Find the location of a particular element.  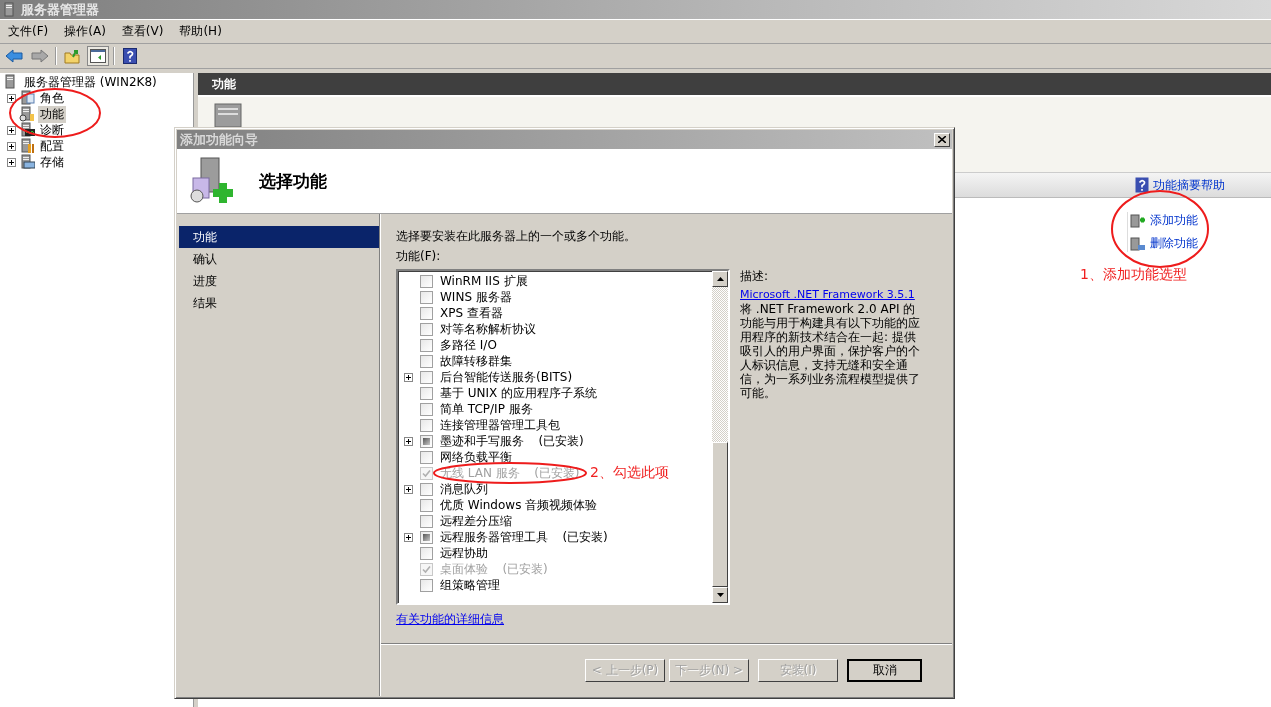

annotation-text: 1、添加功能选型 is located at coordinates (1133, 275).